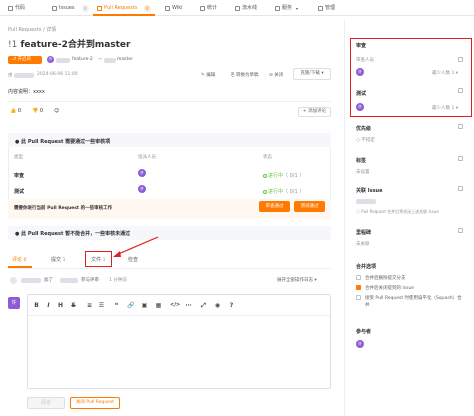 The width and height of the screenshot is (474, 416). Describe the element at coordinates (169, 101) in the screenshot. I see `divider` at that location.